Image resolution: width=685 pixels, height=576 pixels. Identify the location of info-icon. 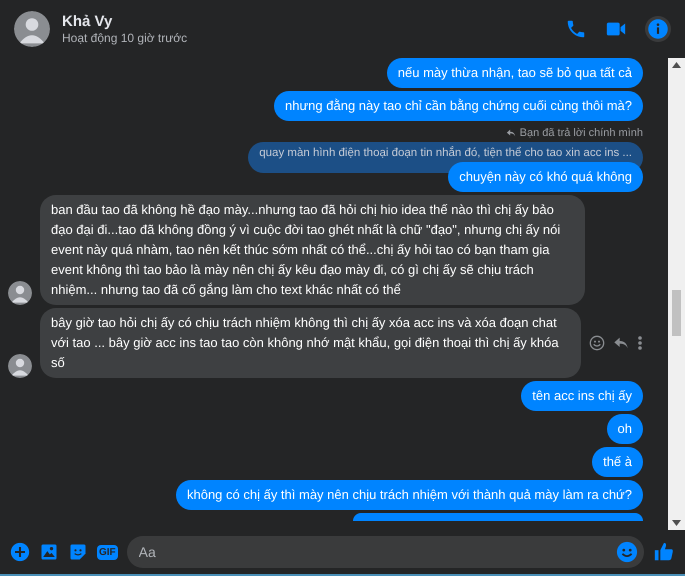
(658, 29).